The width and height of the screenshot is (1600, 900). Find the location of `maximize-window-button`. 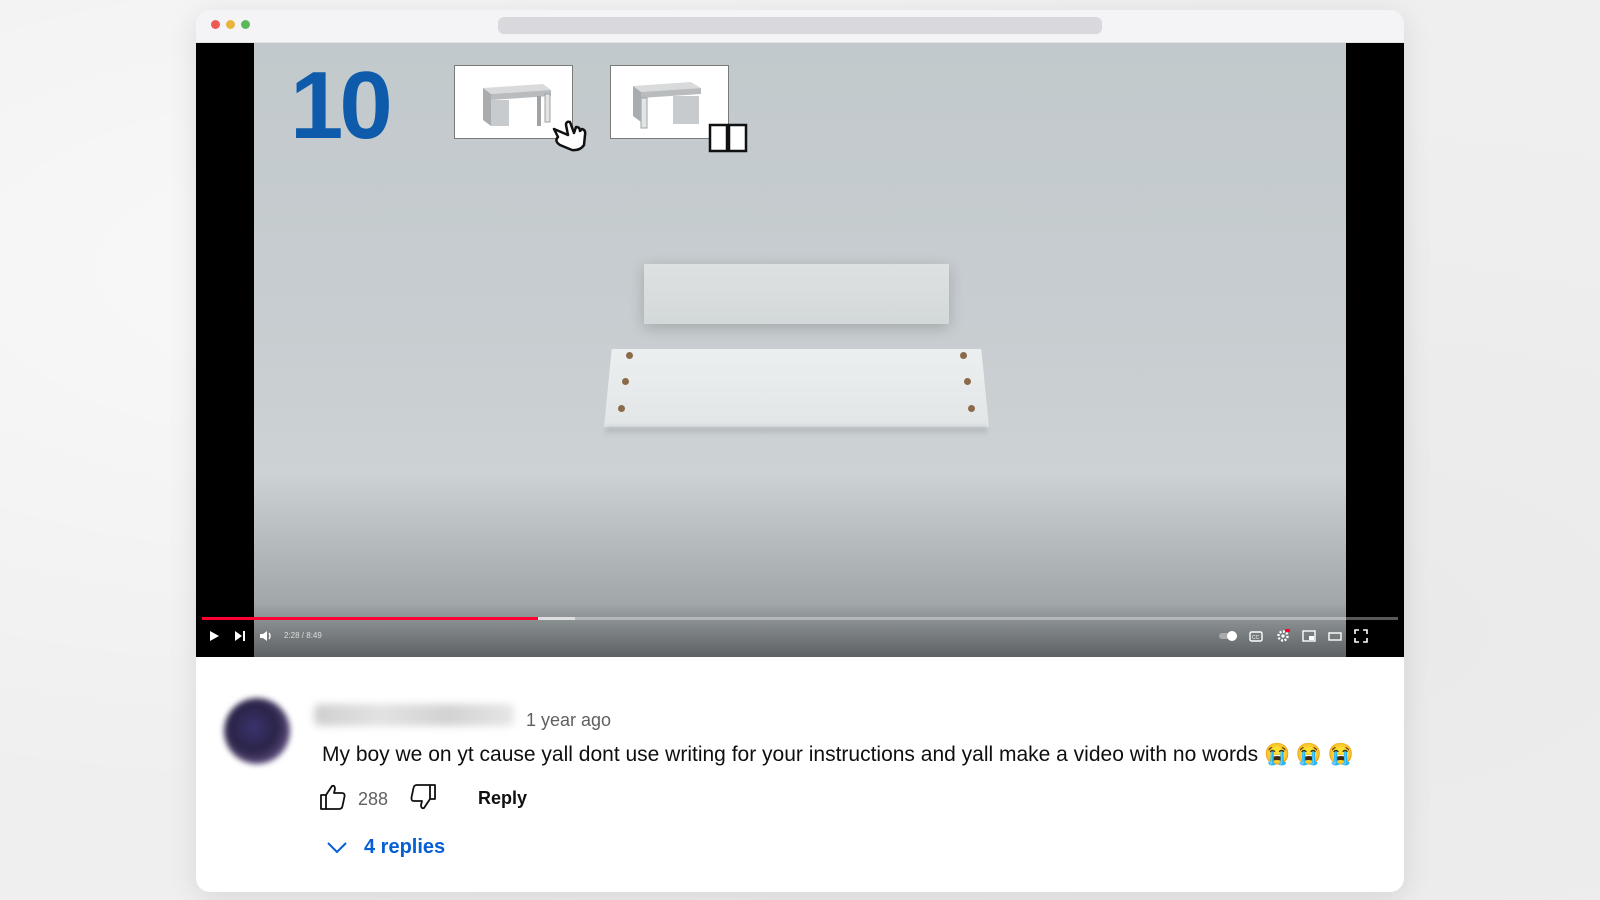

maximize-window-button is located at coordinates (245, 24).